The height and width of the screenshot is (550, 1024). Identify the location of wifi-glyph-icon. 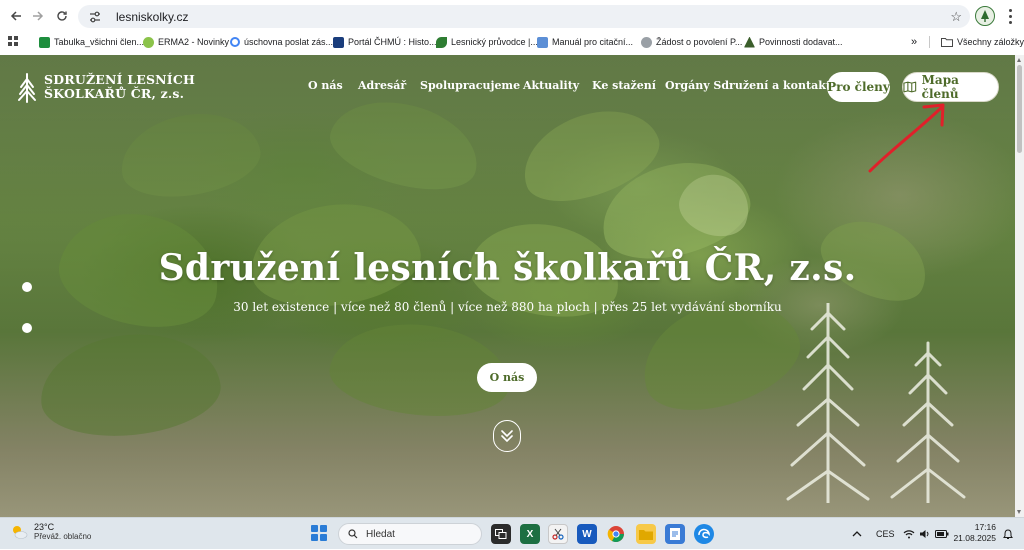
(909, 534).